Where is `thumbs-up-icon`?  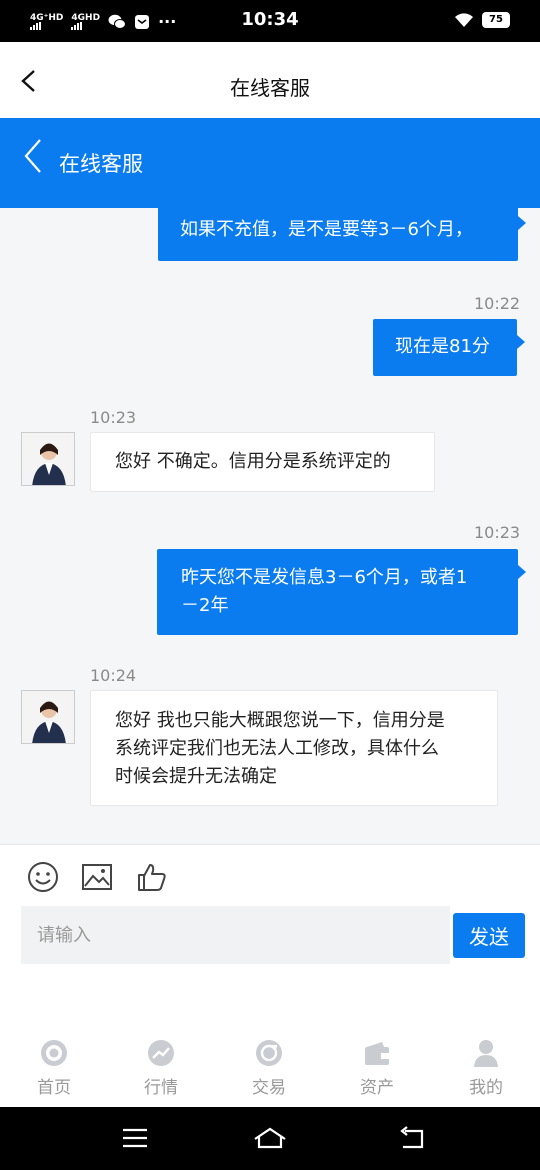 thumbs-up-icon is located at coordinates (152, 877).